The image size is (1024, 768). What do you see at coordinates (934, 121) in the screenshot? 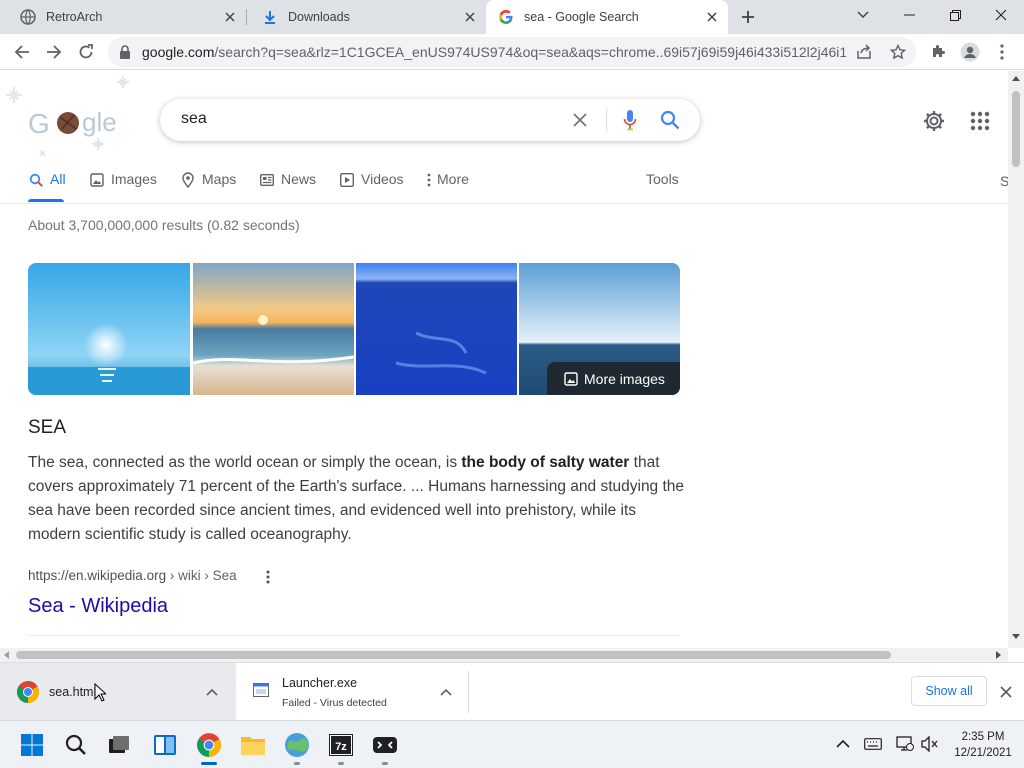
I see `settings-gear-icon` at bounding box center [934, 121].